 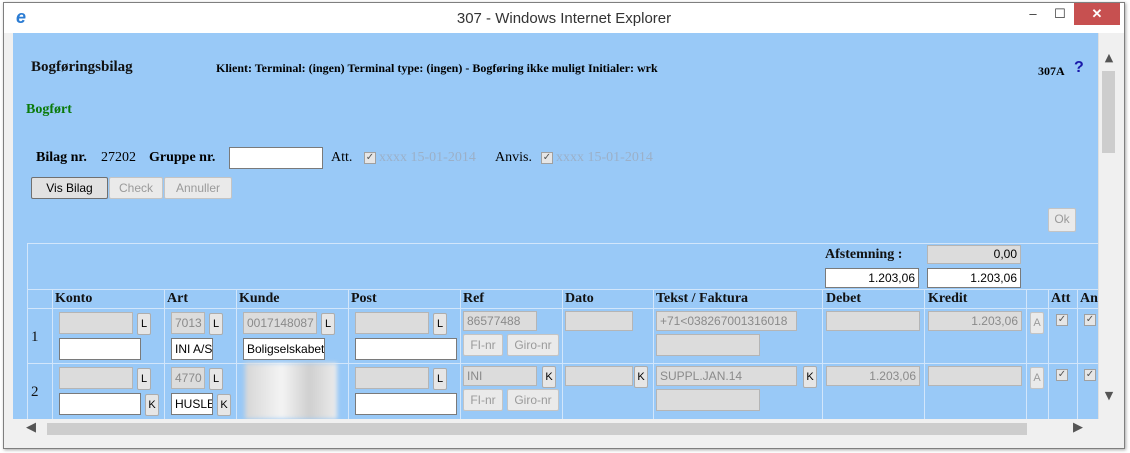 What do you see at coordinates (35, 392) in the screenshot?
I see `row-number: 2` at bounding box center [35, 392].